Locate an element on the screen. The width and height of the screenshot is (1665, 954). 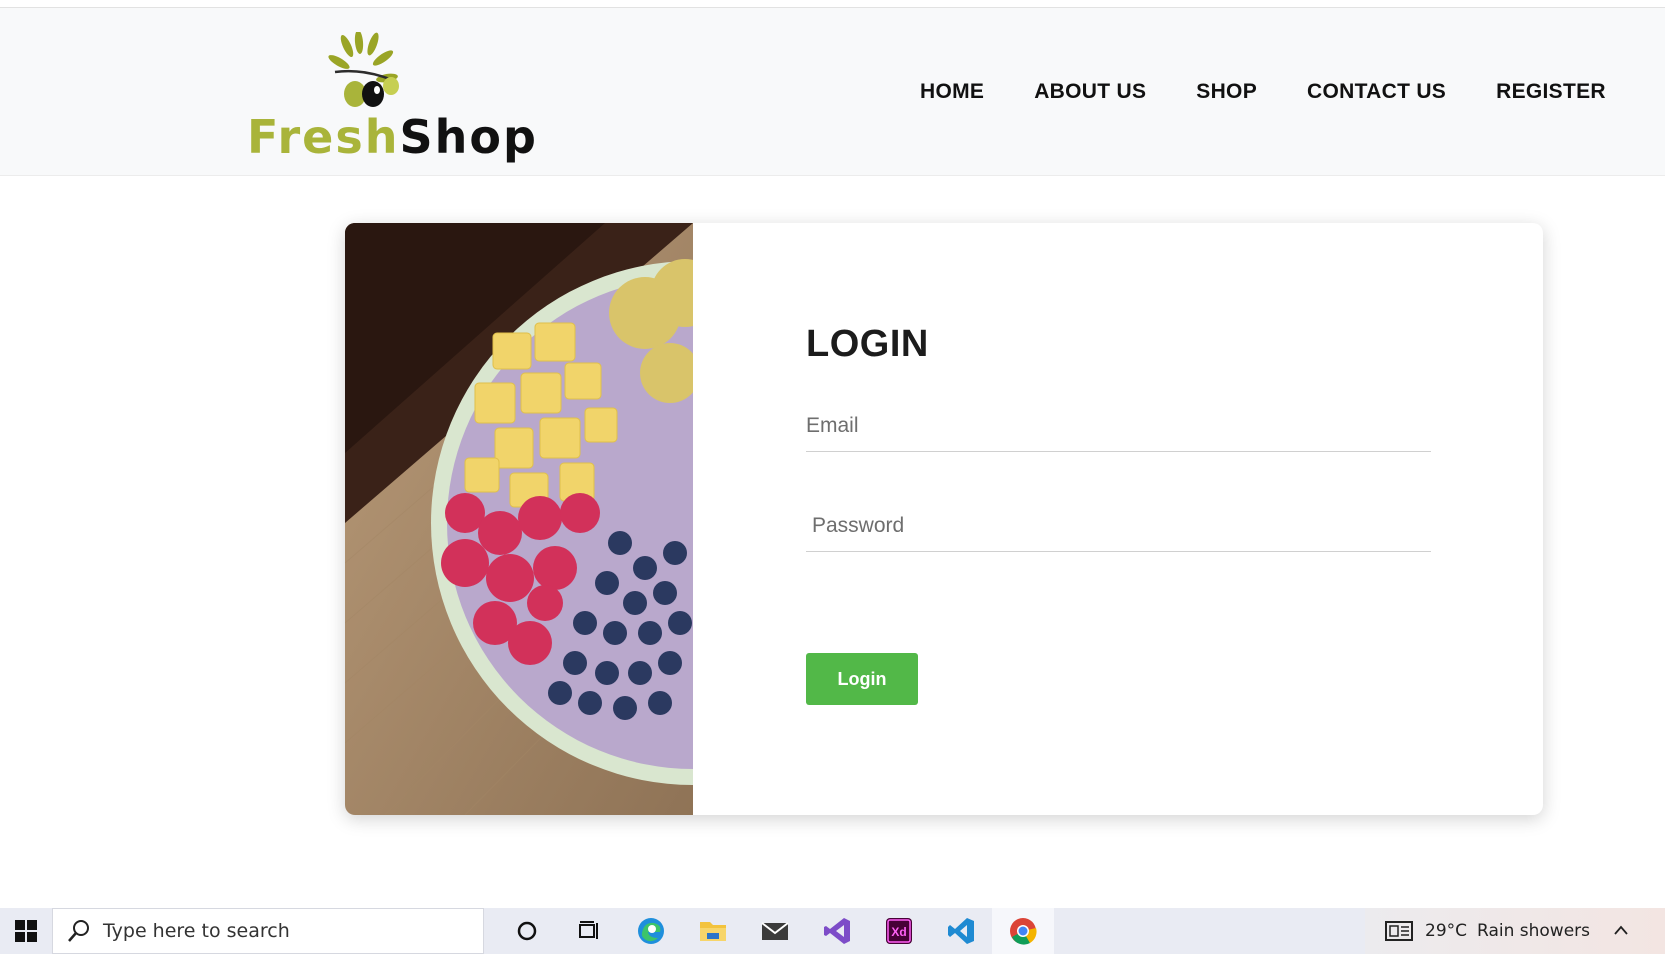
search-icon is located at coordinates (78, 931).